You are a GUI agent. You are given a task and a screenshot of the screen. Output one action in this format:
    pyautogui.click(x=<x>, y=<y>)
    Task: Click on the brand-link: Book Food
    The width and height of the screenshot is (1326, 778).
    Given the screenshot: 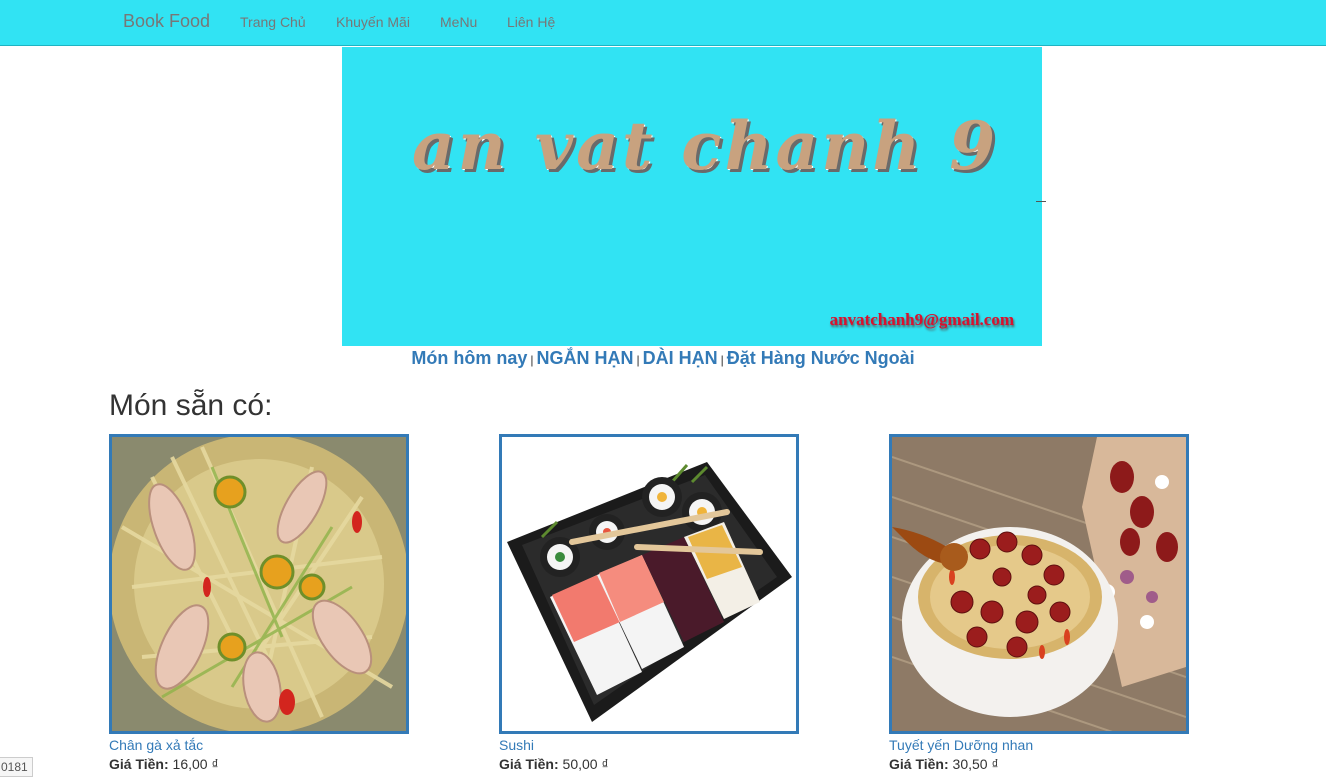 What is the action you would take?
    pyautogui.click(x=166, y=21)
    